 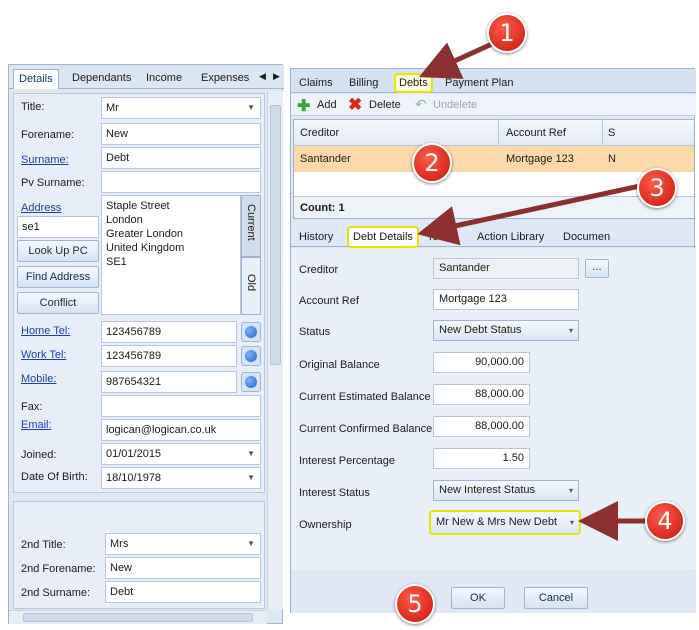 What do you see at coordinates (432, 163) in the screenshot?
I see `callout-2: 2` at bounding box center [432, 163].